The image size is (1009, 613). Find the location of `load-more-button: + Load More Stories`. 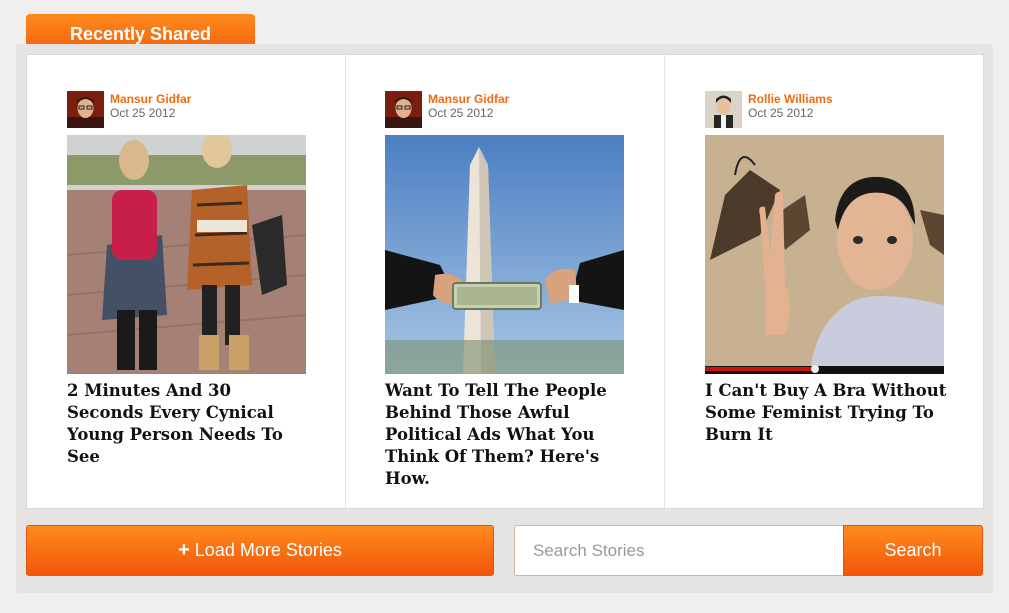

load-more-button: + Load More Stories is located at coordinates (260, 550).